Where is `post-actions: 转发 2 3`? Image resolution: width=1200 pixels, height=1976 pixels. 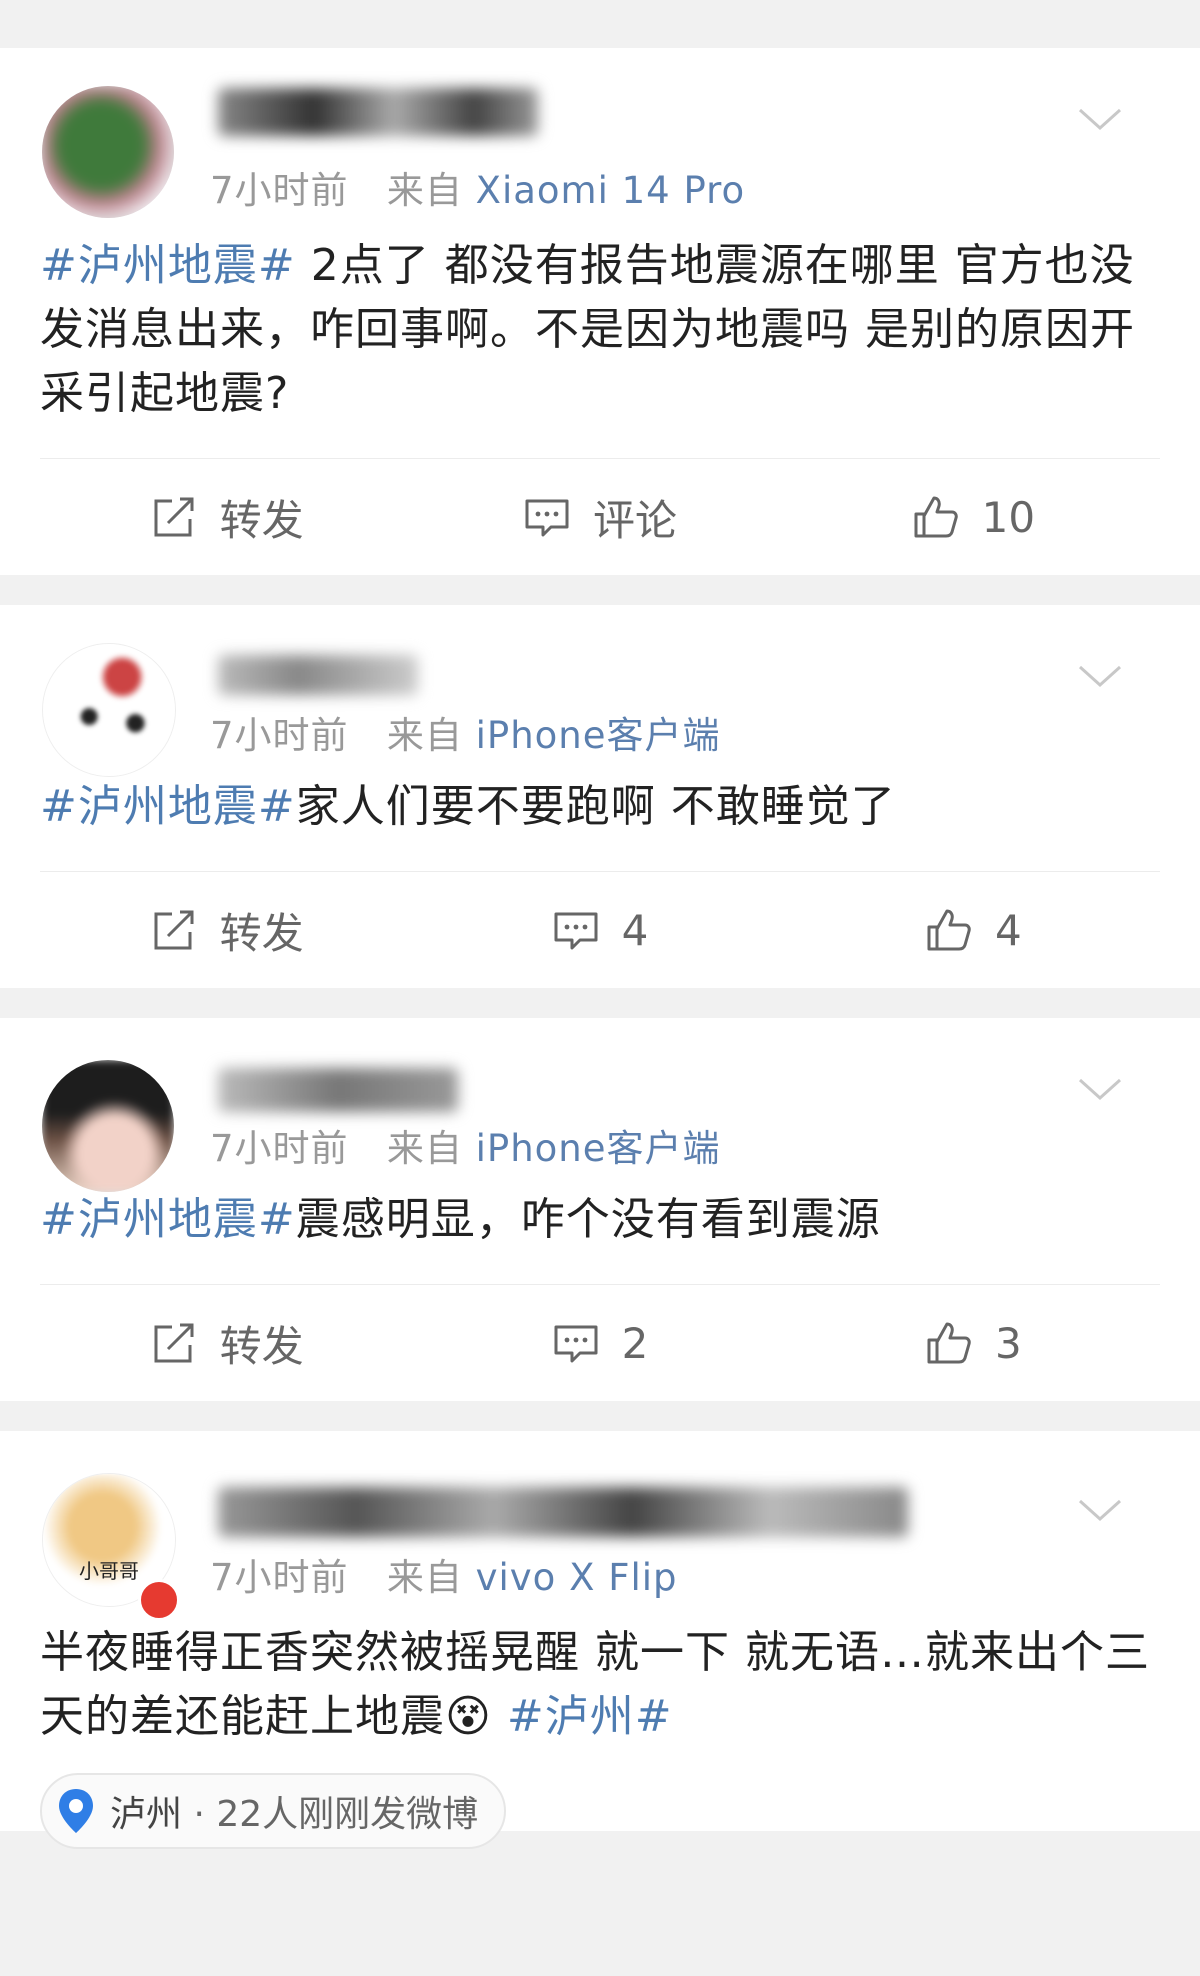
post-actions: 转发 2 3 is located at coordinates (600, 1342).